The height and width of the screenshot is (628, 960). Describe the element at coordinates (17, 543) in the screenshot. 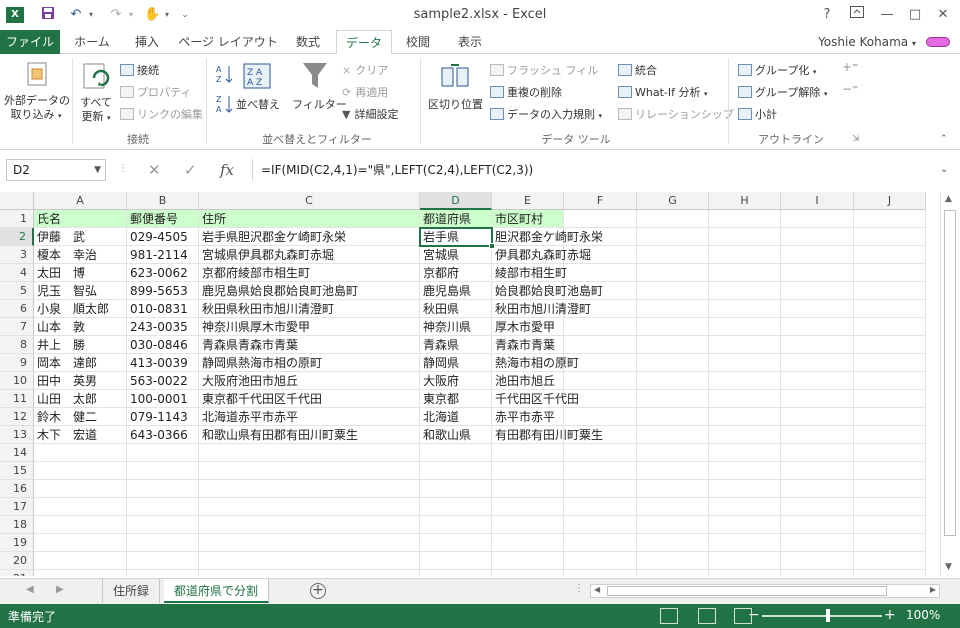

I see `row-header-19: 19` at that location.